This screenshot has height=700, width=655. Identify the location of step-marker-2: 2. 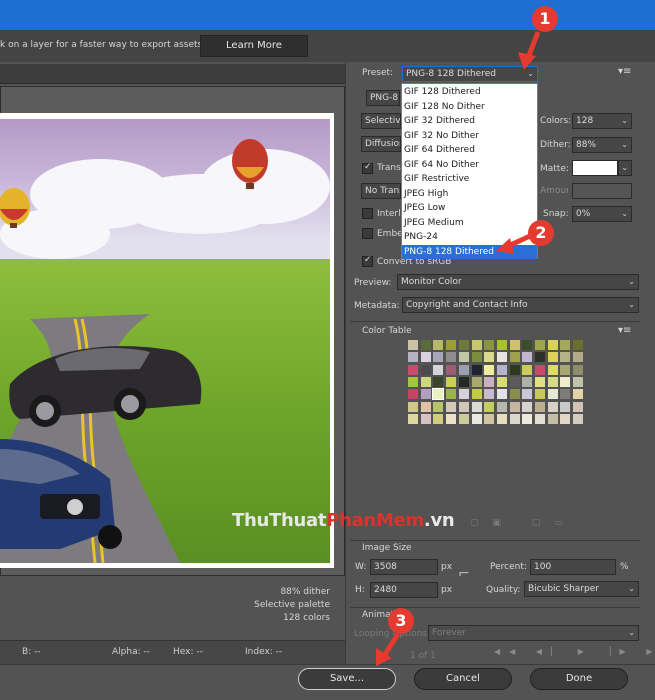
(541, 233).